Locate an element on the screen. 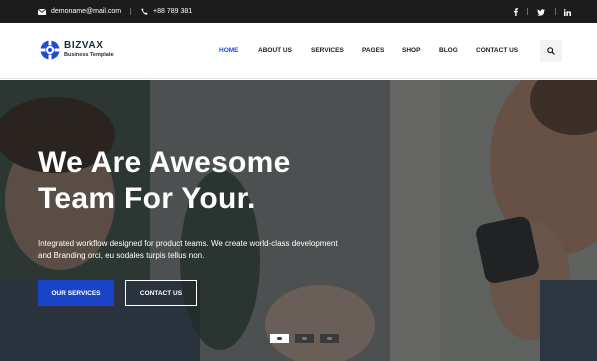 This screenshot has height=361, width=597. search-icon is located at coordinates (551, 51).